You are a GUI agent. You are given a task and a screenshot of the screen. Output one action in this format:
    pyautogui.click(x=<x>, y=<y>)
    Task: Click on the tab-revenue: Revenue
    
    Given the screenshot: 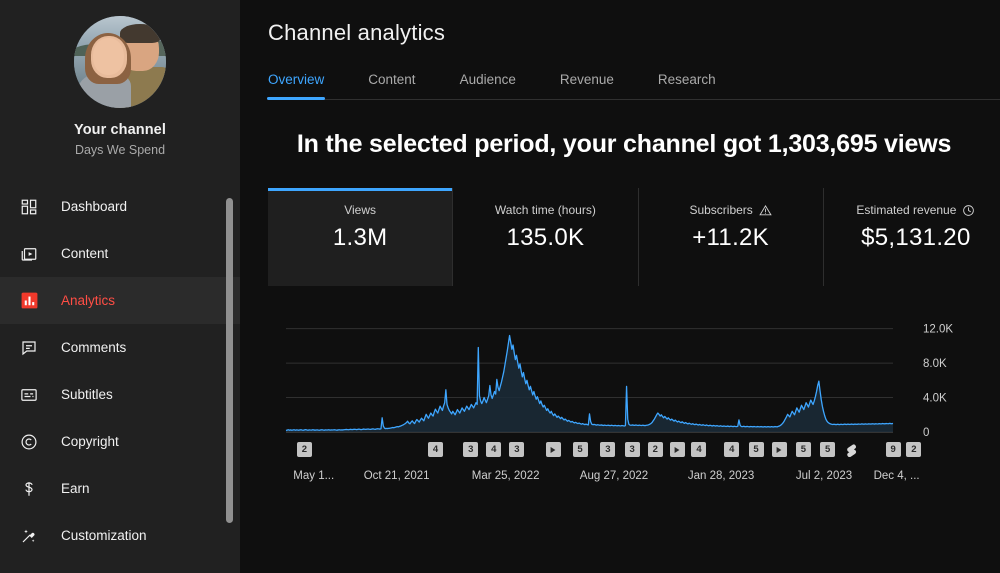 What is the action you would take?
    pyautogui.click(x=587, y=85)
    